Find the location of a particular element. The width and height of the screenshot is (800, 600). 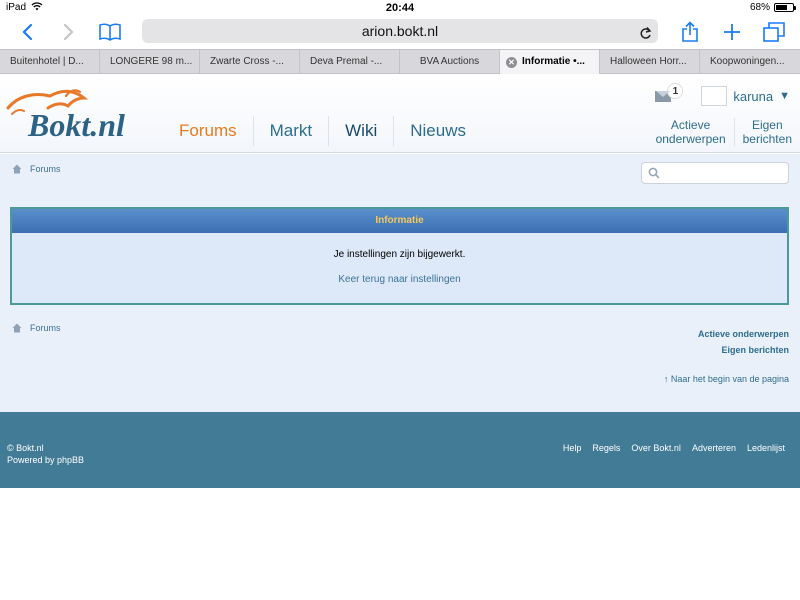

bottom-links: Actieve onderwerpen Eigen berichten is located at coordinates (743, 342).